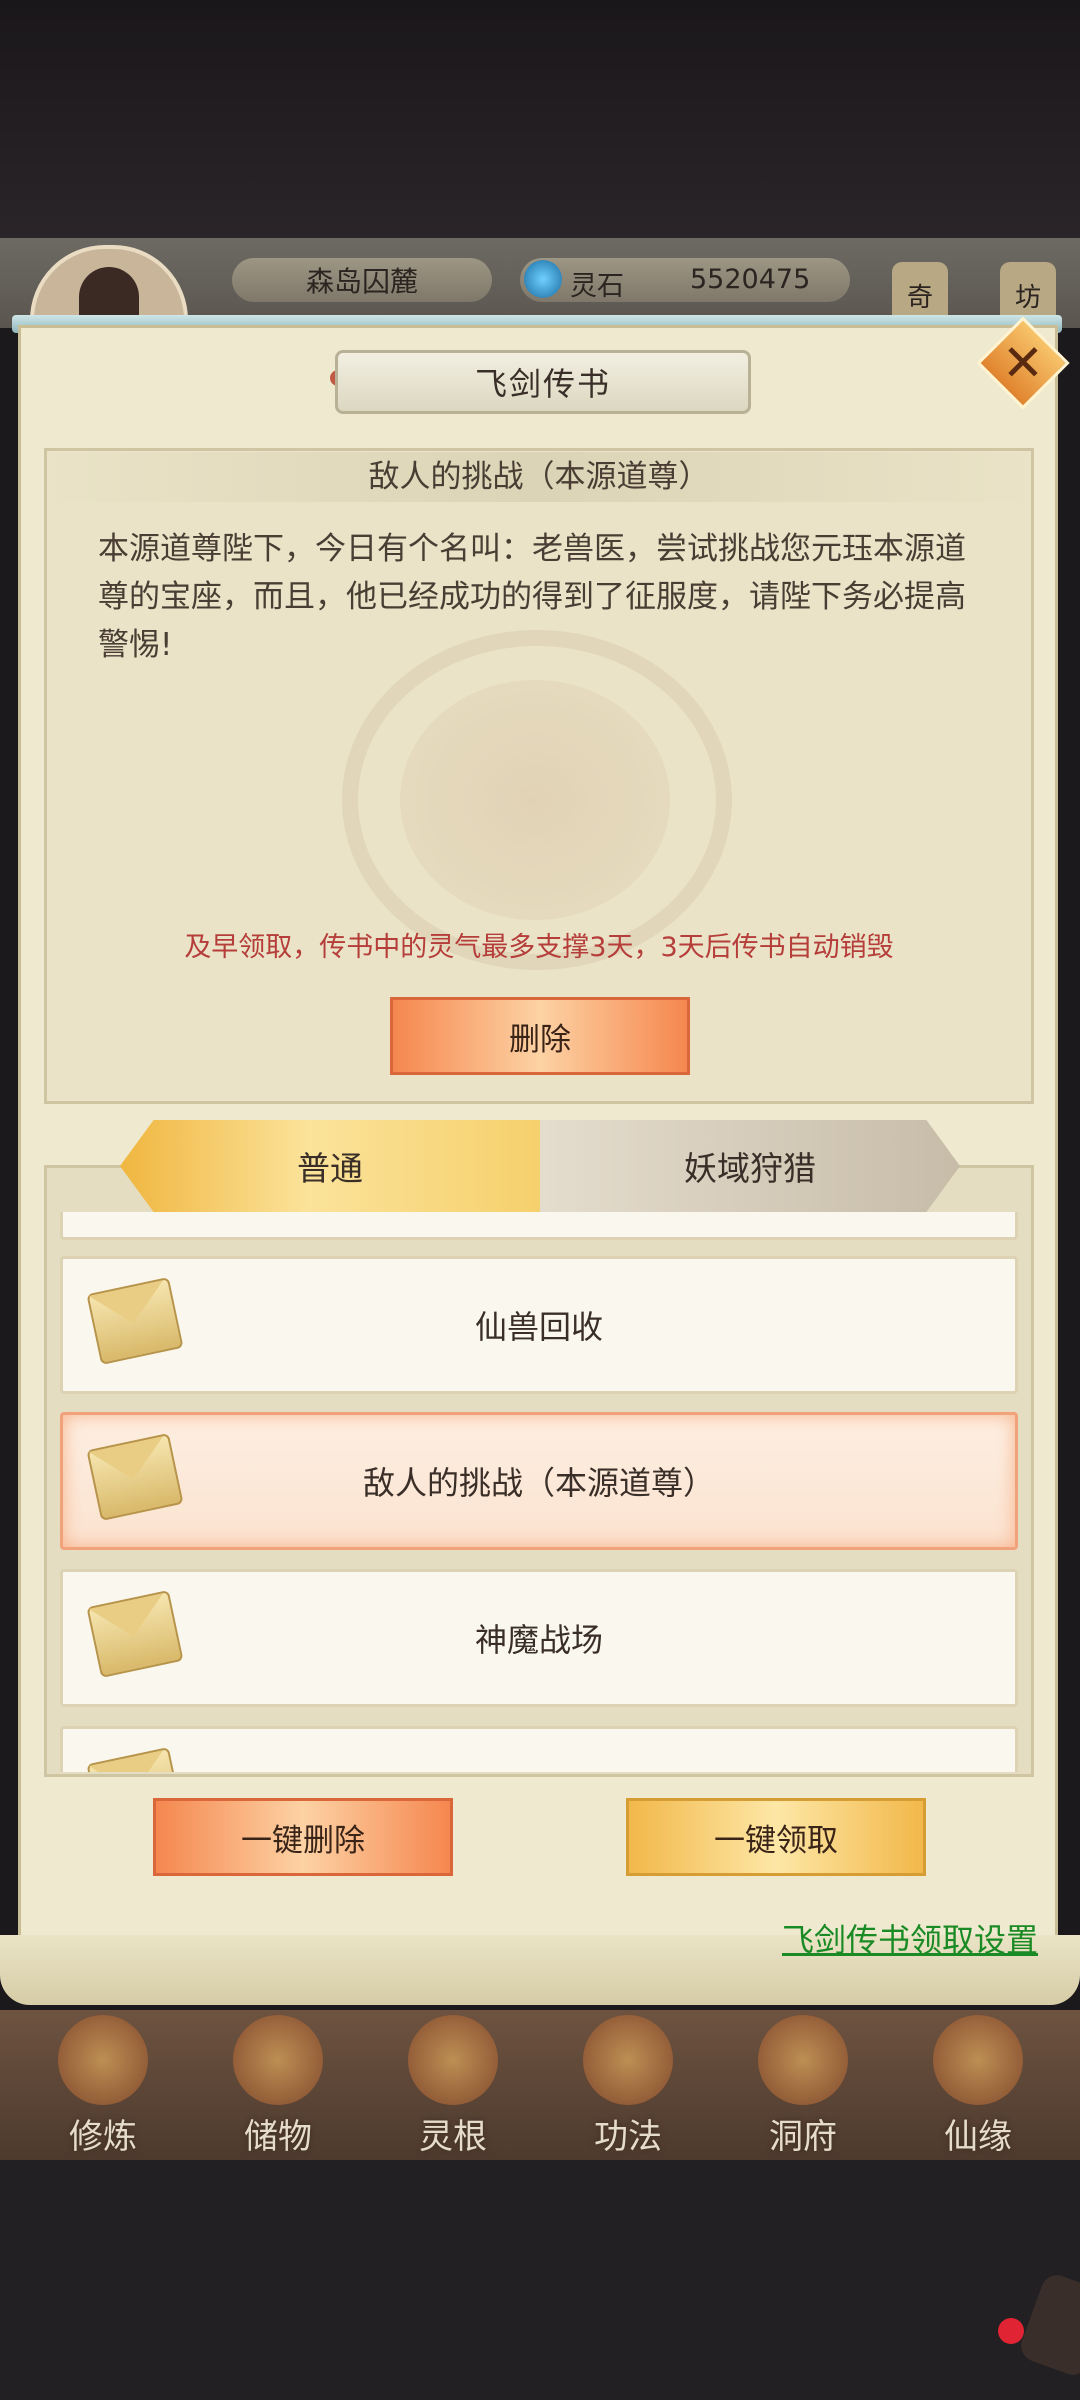 The height and width of the screenshot is (2400, 1080). I want to click on message-title: 敌人的挑战（本源道尊）, so click(539, 477).